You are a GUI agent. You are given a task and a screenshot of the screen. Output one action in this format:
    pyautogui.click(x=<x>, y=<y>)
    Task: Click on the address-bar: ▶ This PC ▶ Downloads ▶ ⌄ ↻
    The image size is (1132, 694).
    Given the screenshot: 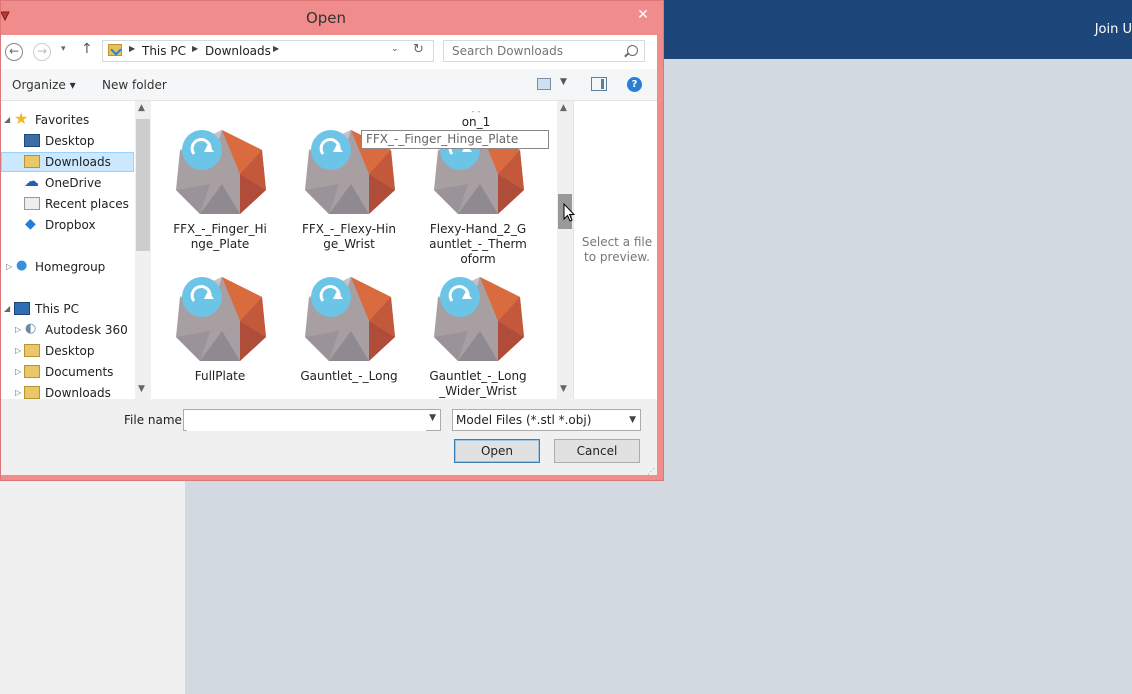 What is the action you would take?
    pyautogui.click(x=268, y=51)
    